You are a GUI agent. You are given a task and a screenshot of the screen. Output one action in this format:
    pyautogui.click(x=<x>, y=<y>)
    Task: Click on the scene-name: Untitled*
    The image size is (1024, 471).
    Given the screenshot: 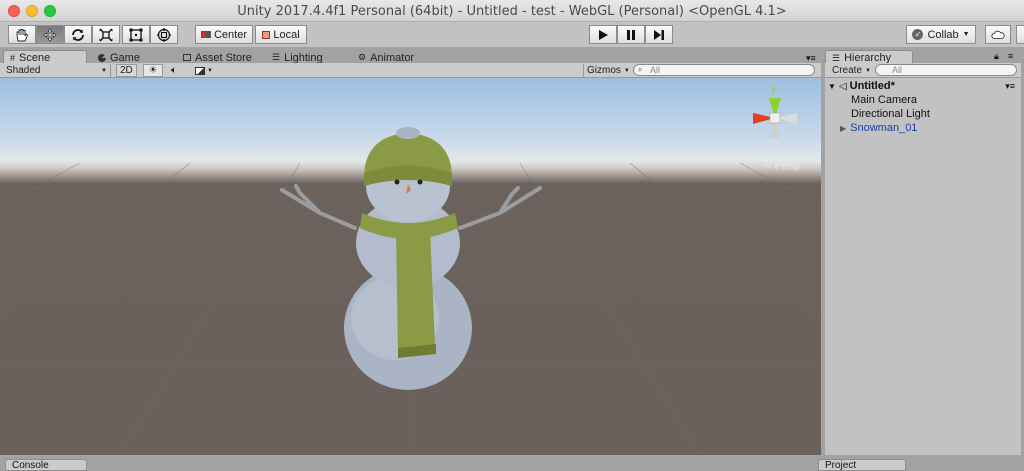 What is the action you would take?
    pyautogui.click(x=872, y=86)
    